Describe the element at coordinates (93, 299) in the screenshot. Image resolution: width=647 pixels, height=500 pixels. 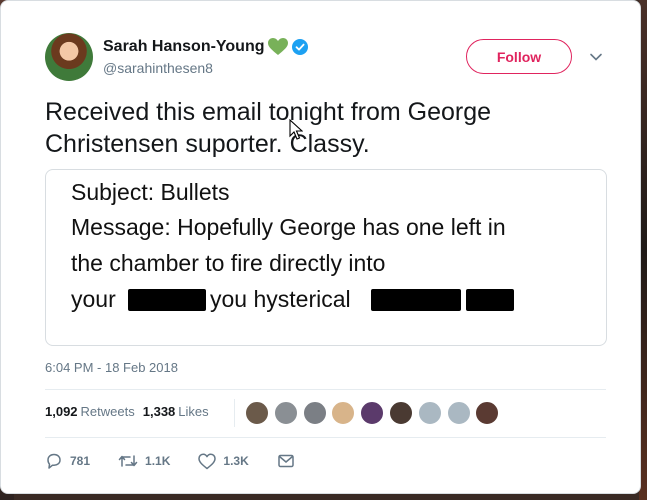
I see `email-message-line: your` at that location.